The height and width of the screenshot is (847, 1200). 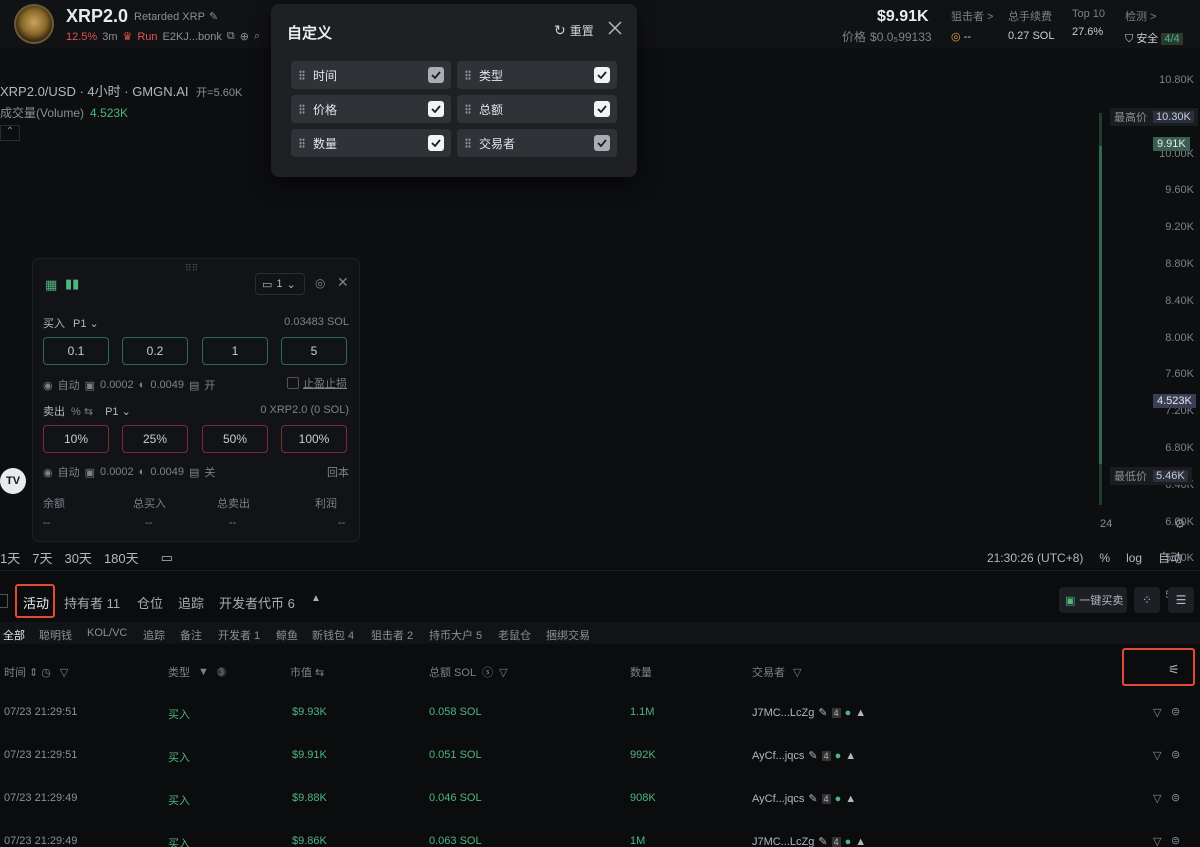 I want to click on bar-chart-icon: ▮▮, so click(x=72, y=284).